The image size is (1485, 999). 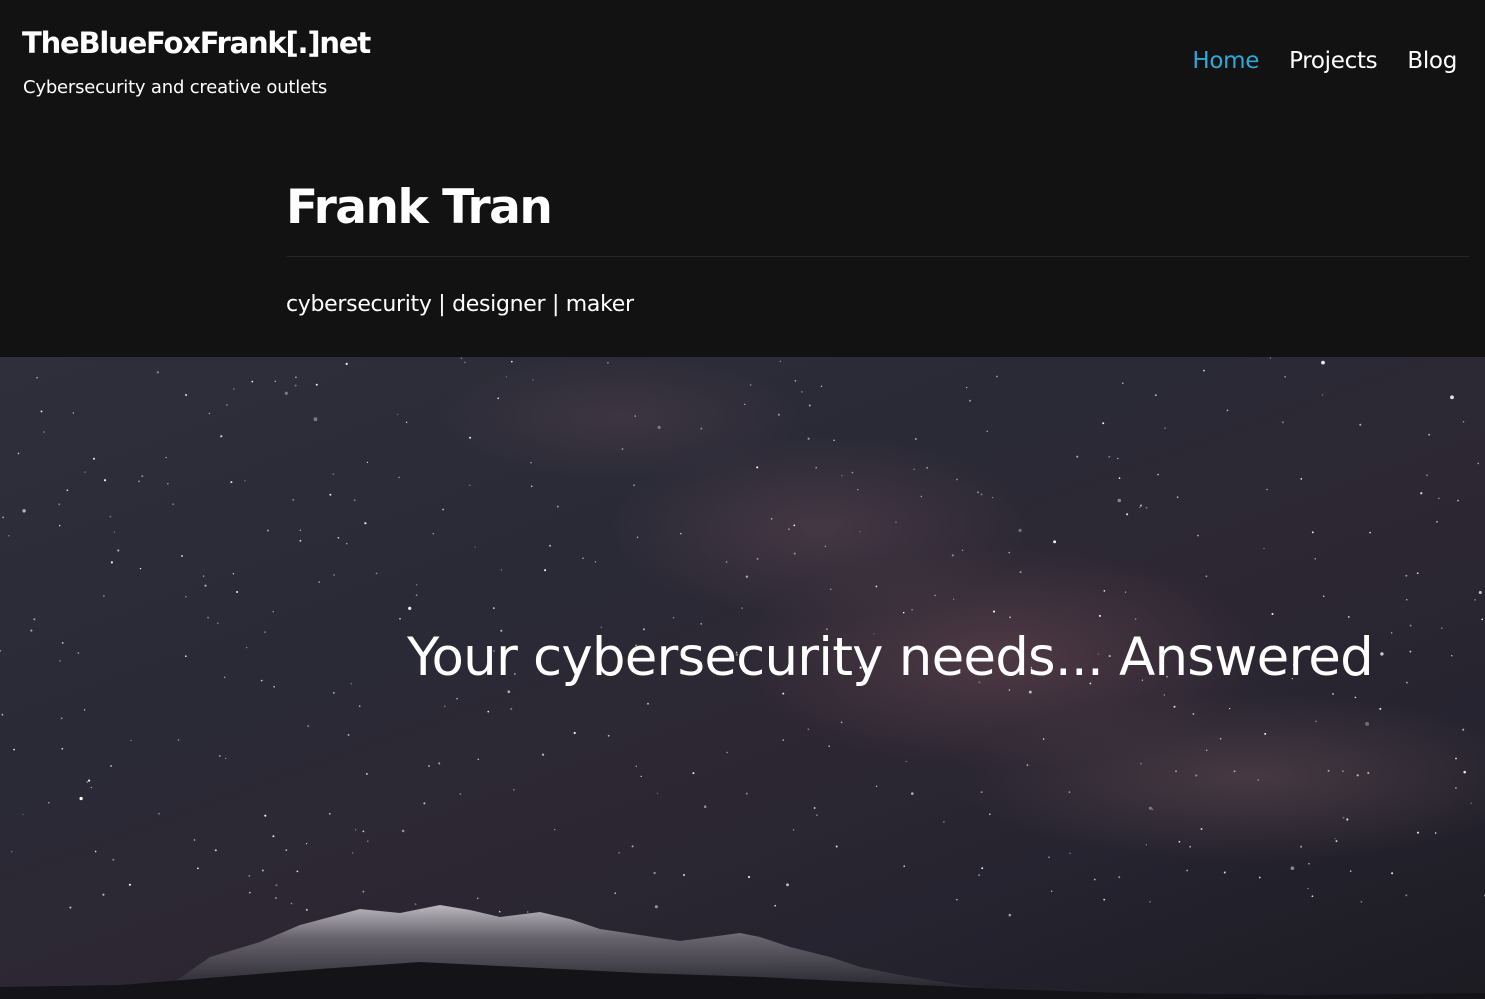 What do you see at coordinates (196, 43) in the screenshot?
I see `site-title-link: TheBlueFoxFrank[.]net` at bounding box center [196, 43].